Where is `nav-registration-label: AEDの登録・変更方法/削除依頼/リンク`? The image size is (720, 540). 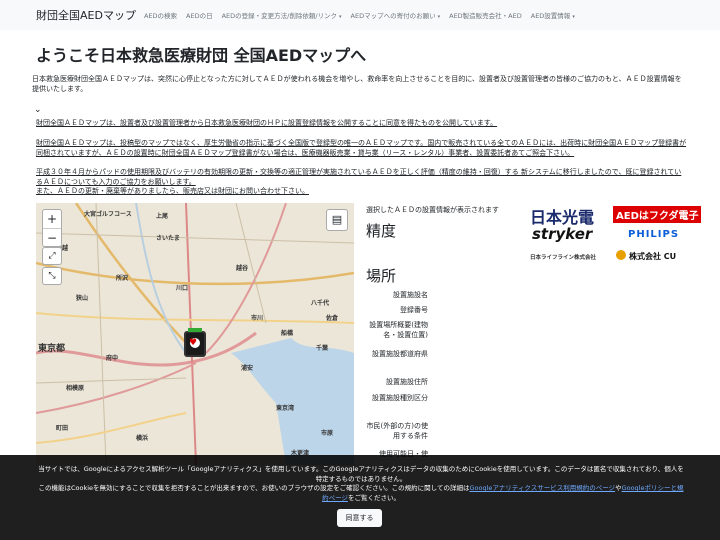
nav-registration-label: AEDの登録・変更方法/削除依頼/リンク is located at coordinates (279, 16).